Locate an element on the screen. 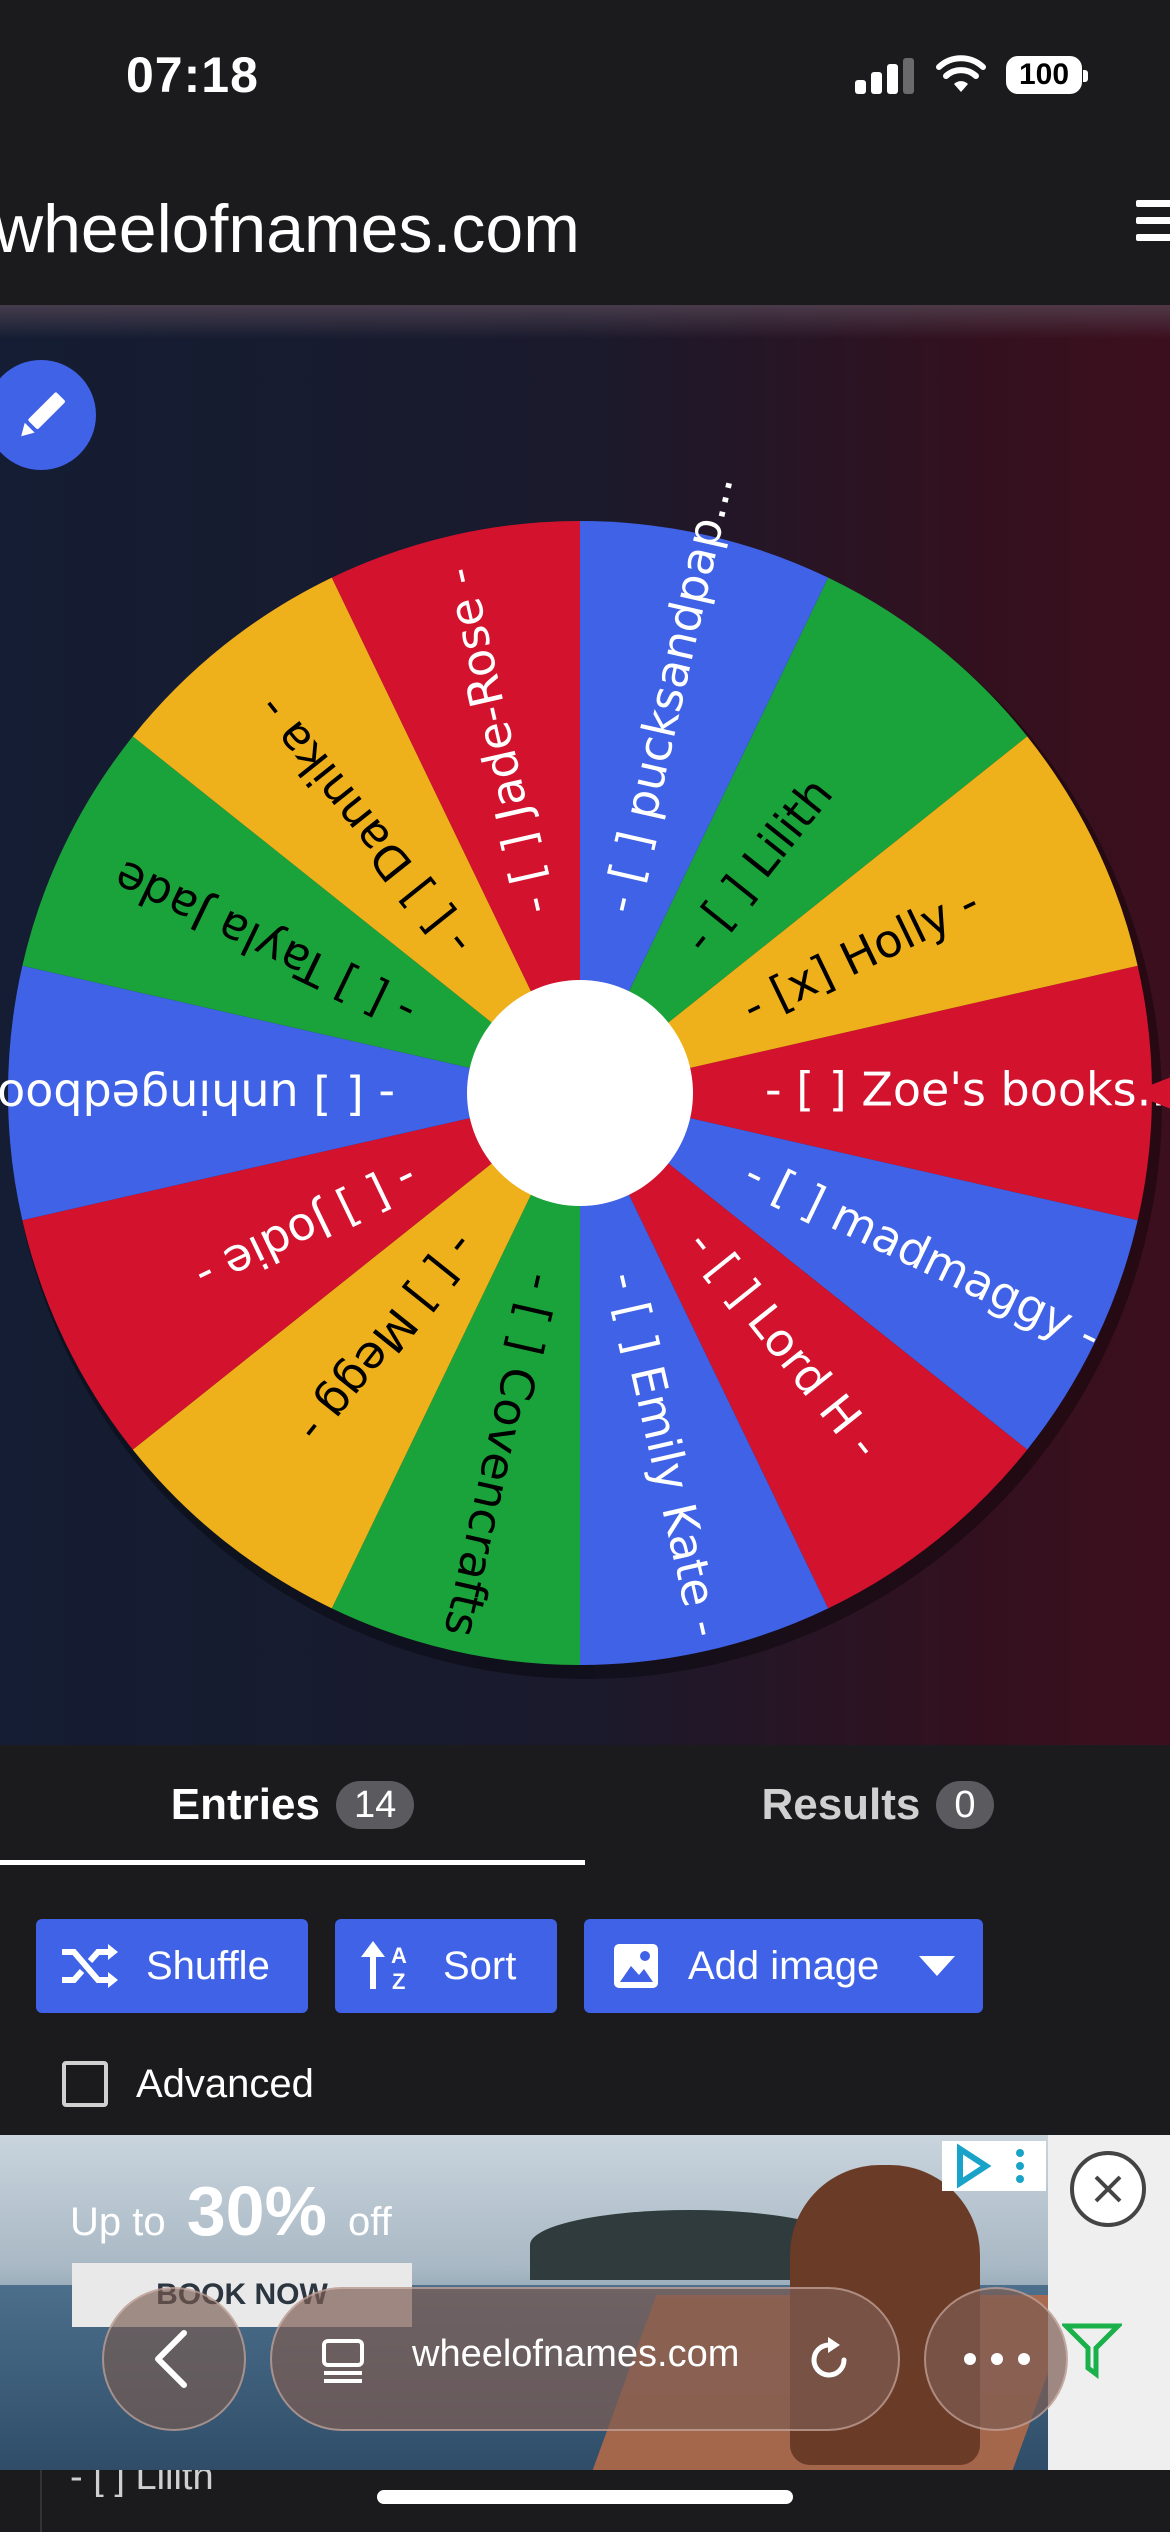  svg-text: Z is located at coordinates (398, 1980).